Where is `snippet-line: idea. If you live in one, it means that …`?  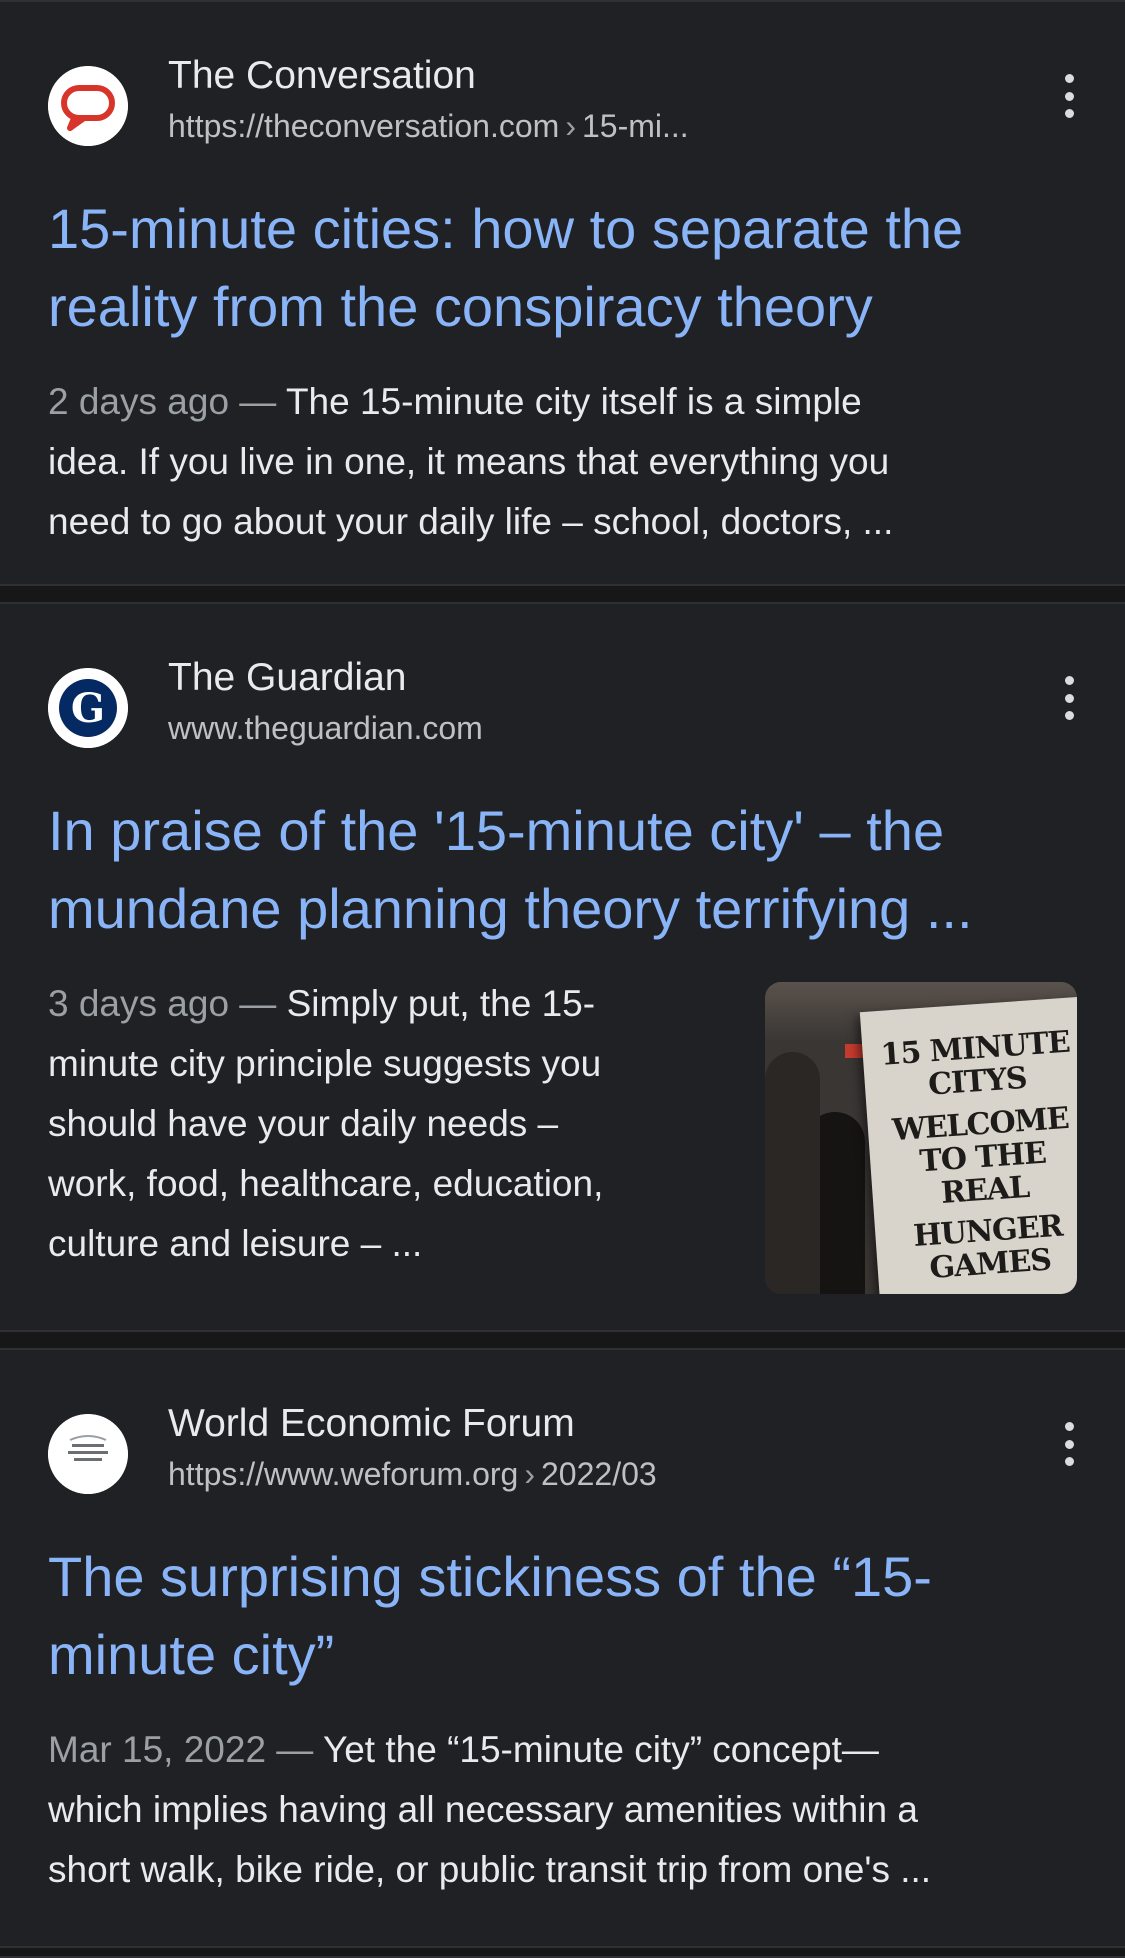
snippet-line: idea. If you live in one, it means that … is located at coordinates (469, 461).